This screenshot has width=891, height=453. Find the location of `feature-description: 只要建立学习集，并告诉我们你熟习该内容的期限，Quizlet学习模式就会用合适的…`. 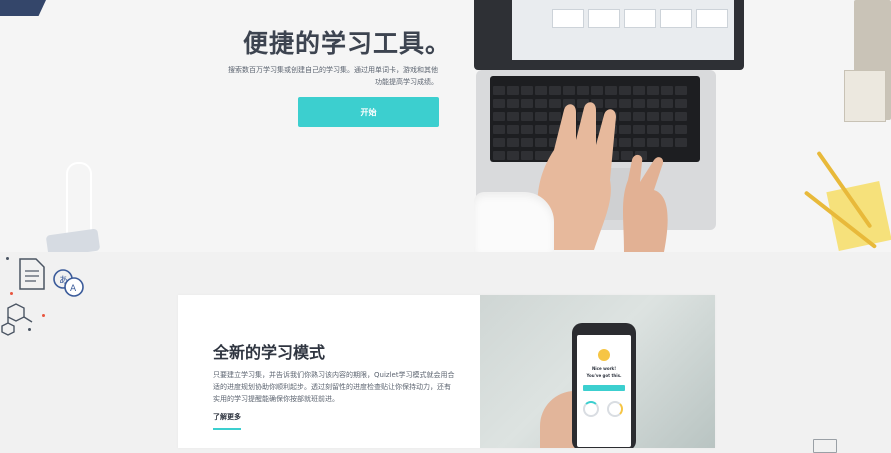

feature-description: 只要建立学习集，并告诉我们你熟习该内容的期限，Quizlet学习模式就会用合适的… is located at coordinates (334, 387).